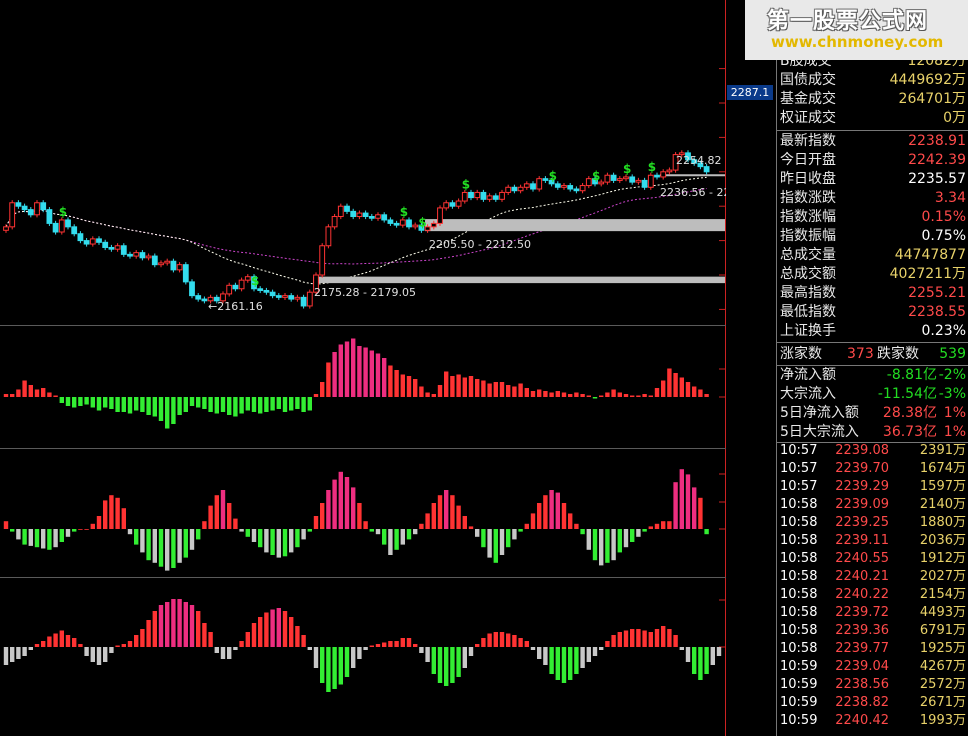 Image resolution: width=968 pixels, height=736 pixels. I want to click on index-stat-row: 今日开盘 2242.39, so click(872, 160).